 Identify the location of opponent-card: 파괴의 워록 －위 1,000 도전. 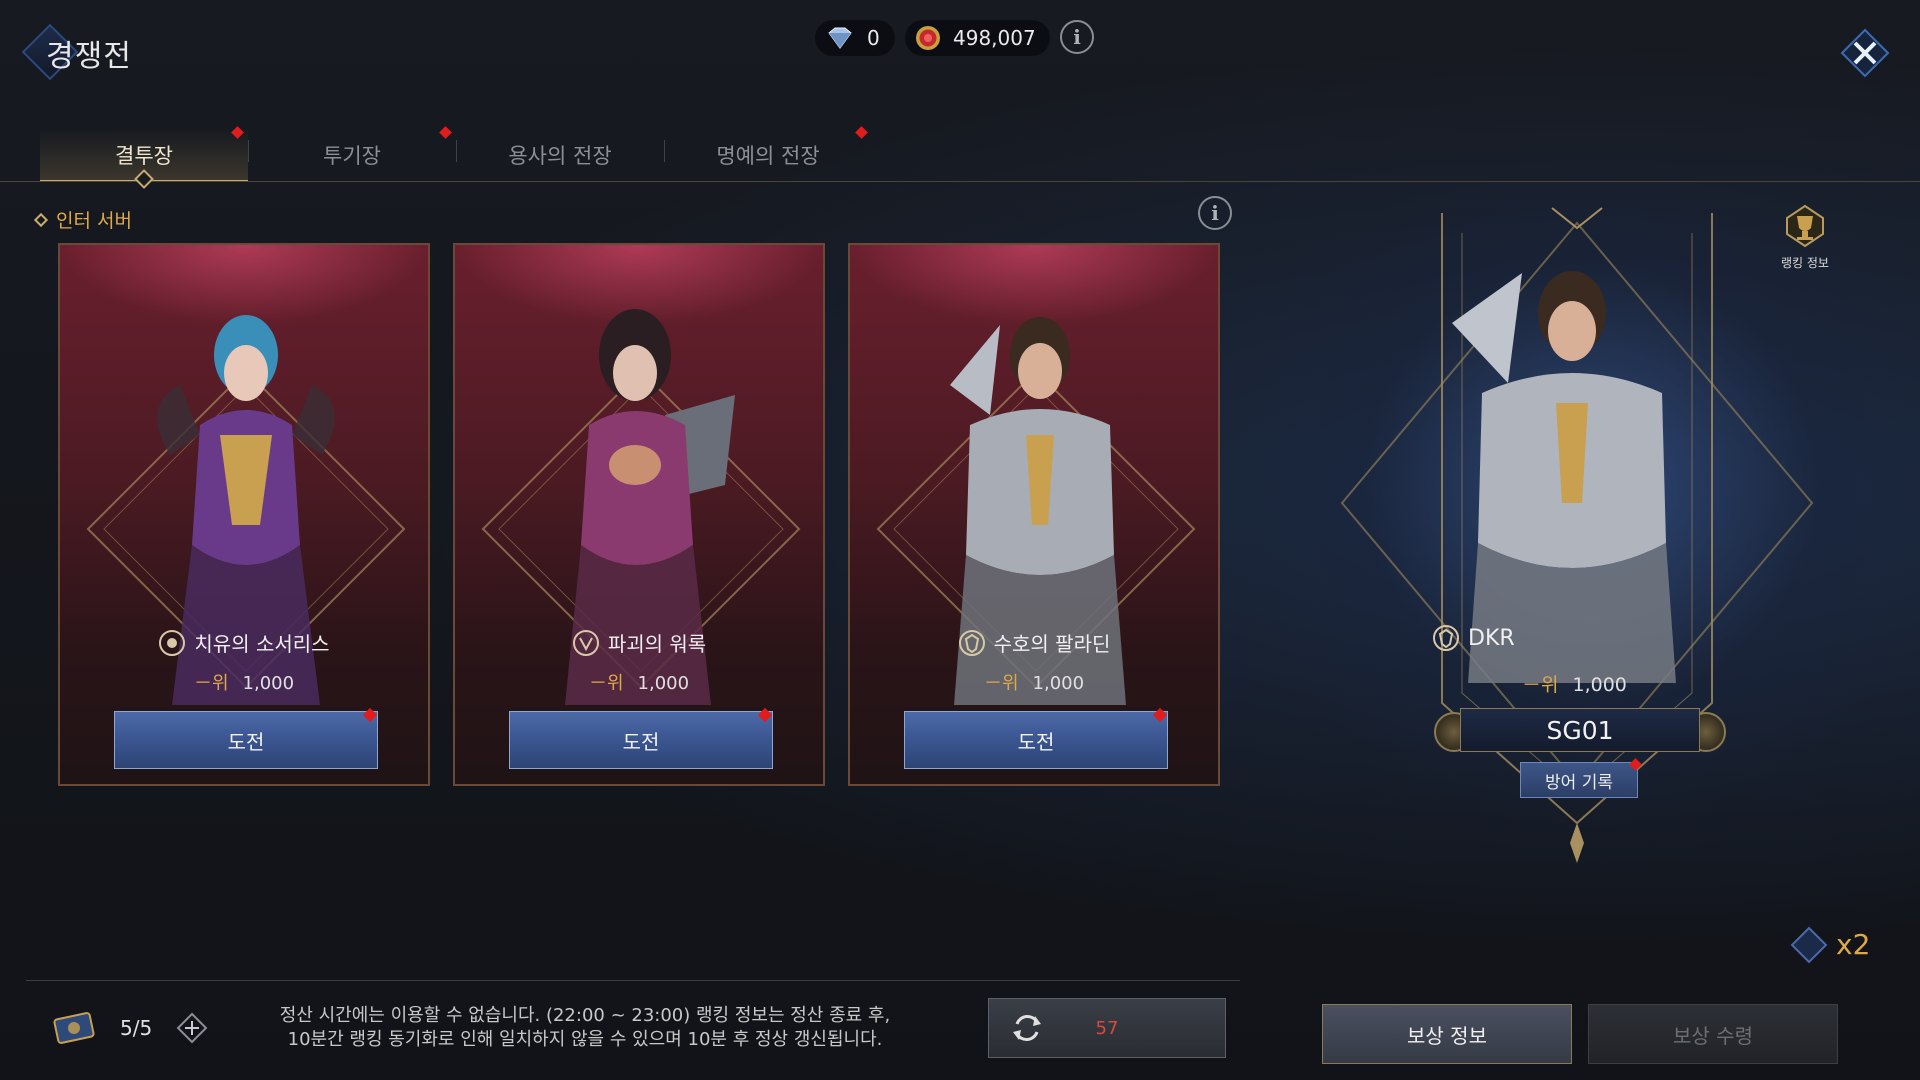
(639, 514).